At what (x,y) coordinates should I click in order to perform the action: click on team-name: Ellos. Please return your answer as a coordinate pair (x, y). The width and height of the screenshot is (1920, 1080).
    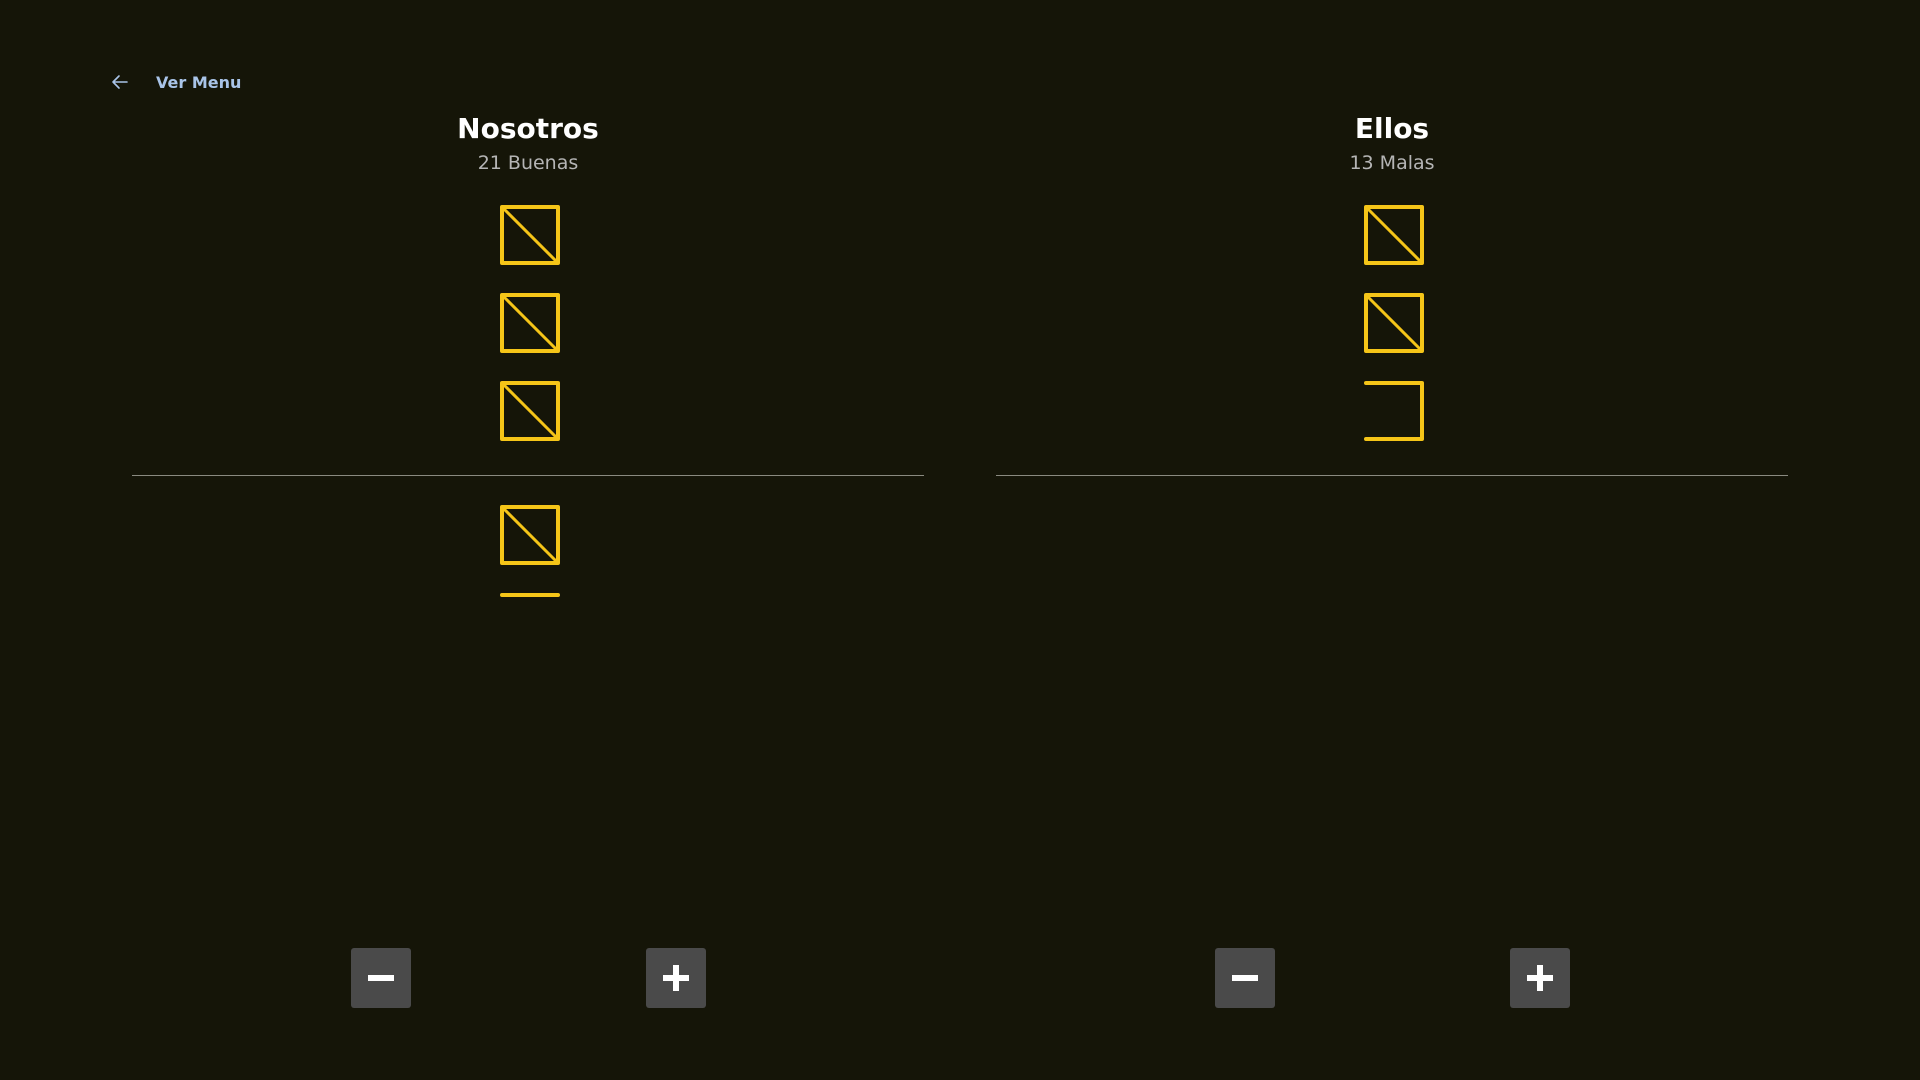
    Looking at the image, I should click on (1392, 128).